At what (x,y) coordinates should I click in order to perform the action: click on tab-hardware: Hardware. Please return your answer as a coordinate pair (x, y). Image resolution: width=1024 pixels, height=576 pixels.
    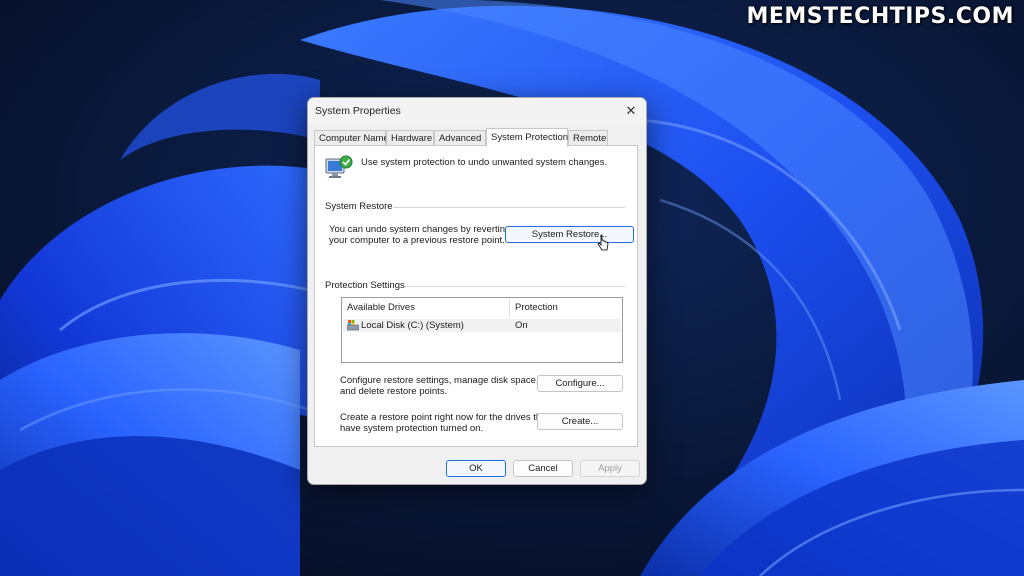
    Looking at the image, I should click on (410, 138).